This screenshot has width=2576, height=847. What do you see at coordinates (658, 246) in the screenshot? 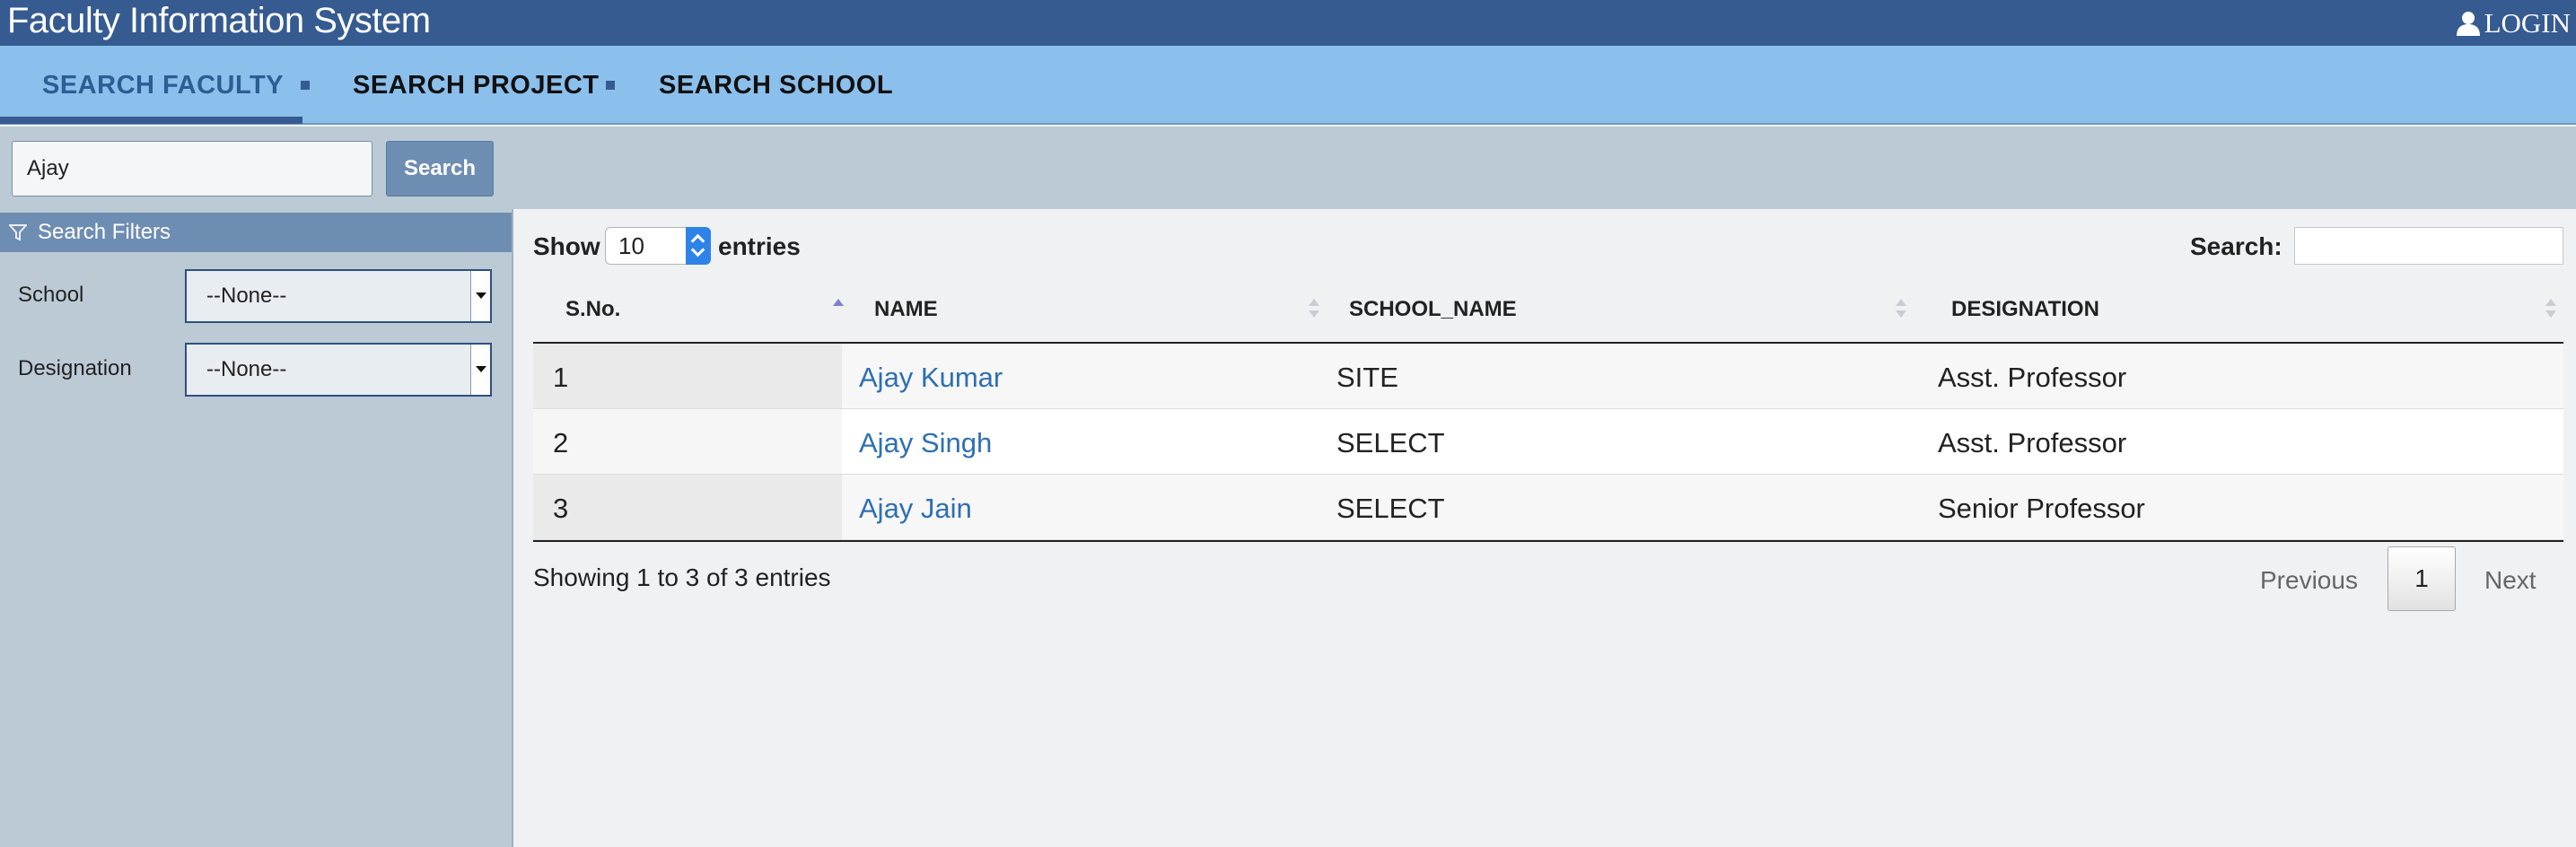
I see `page-length-select: 10` at bounding box center [658, 246].